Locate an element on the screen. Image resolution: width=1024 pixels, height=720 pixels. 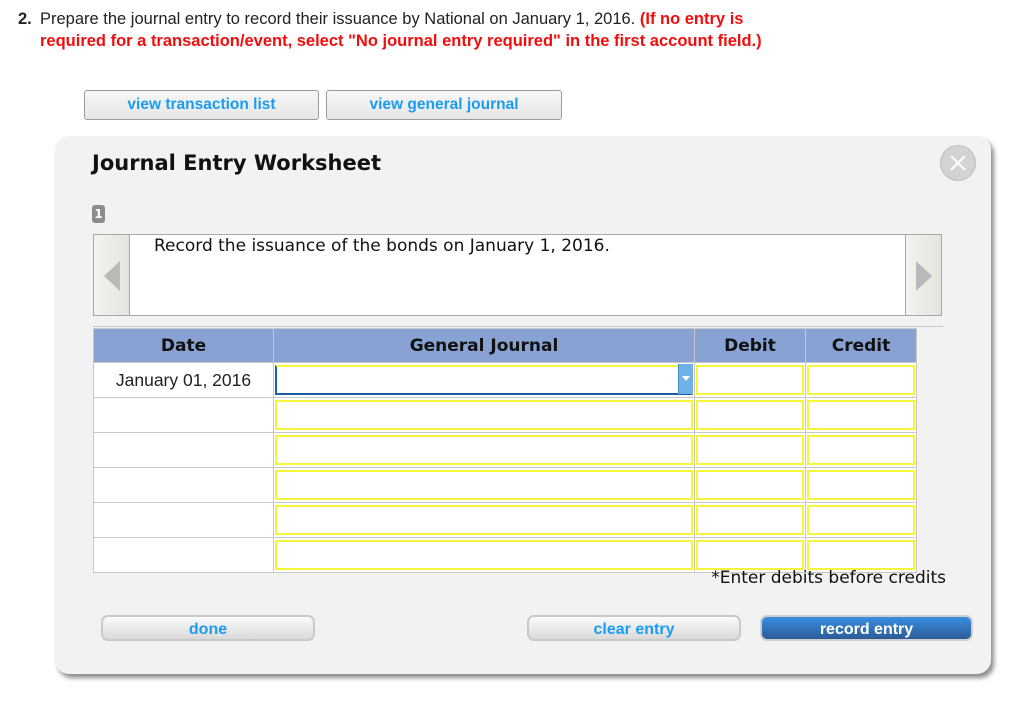
triangle-left-icon is located at coordinates (112, 276).